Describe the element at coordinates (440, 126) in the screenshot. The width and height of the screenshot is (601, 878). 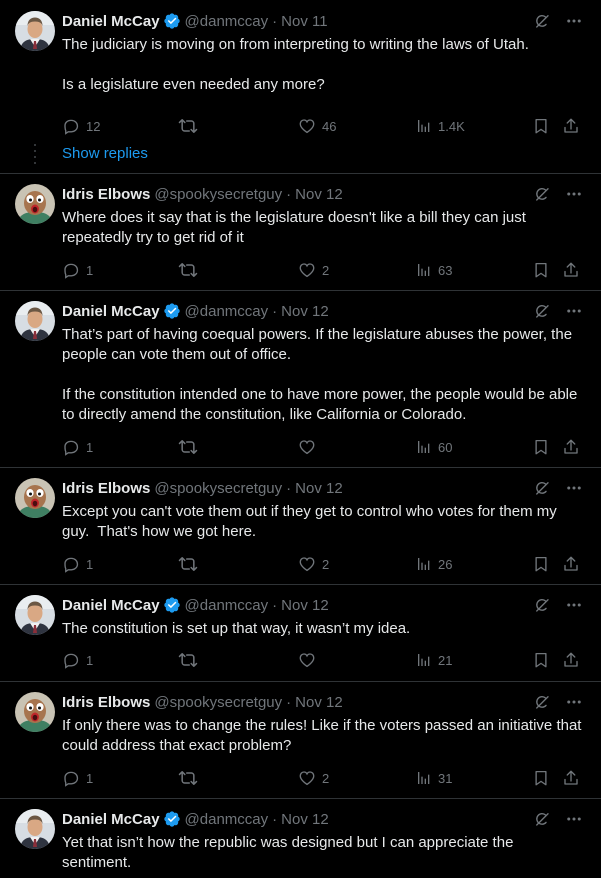
I see `views-button: 1.4K` at that location.